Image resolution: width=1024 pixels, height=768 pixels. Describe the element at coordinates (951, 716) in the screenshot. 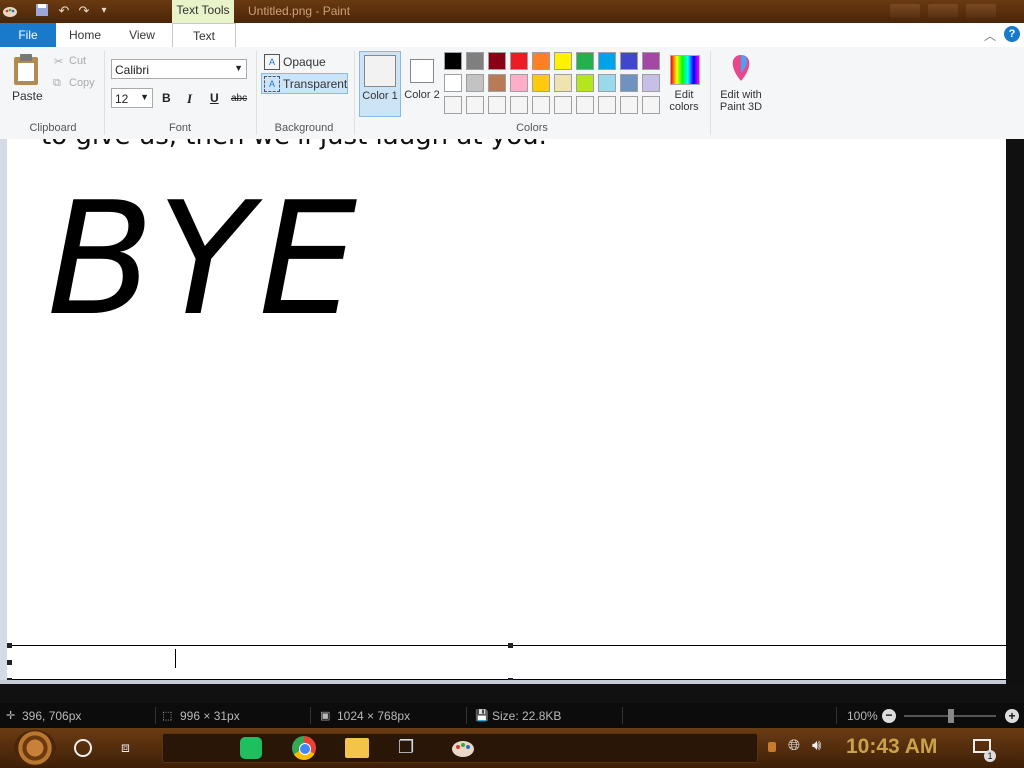

I see `zoom-slider-thumb` at that location.